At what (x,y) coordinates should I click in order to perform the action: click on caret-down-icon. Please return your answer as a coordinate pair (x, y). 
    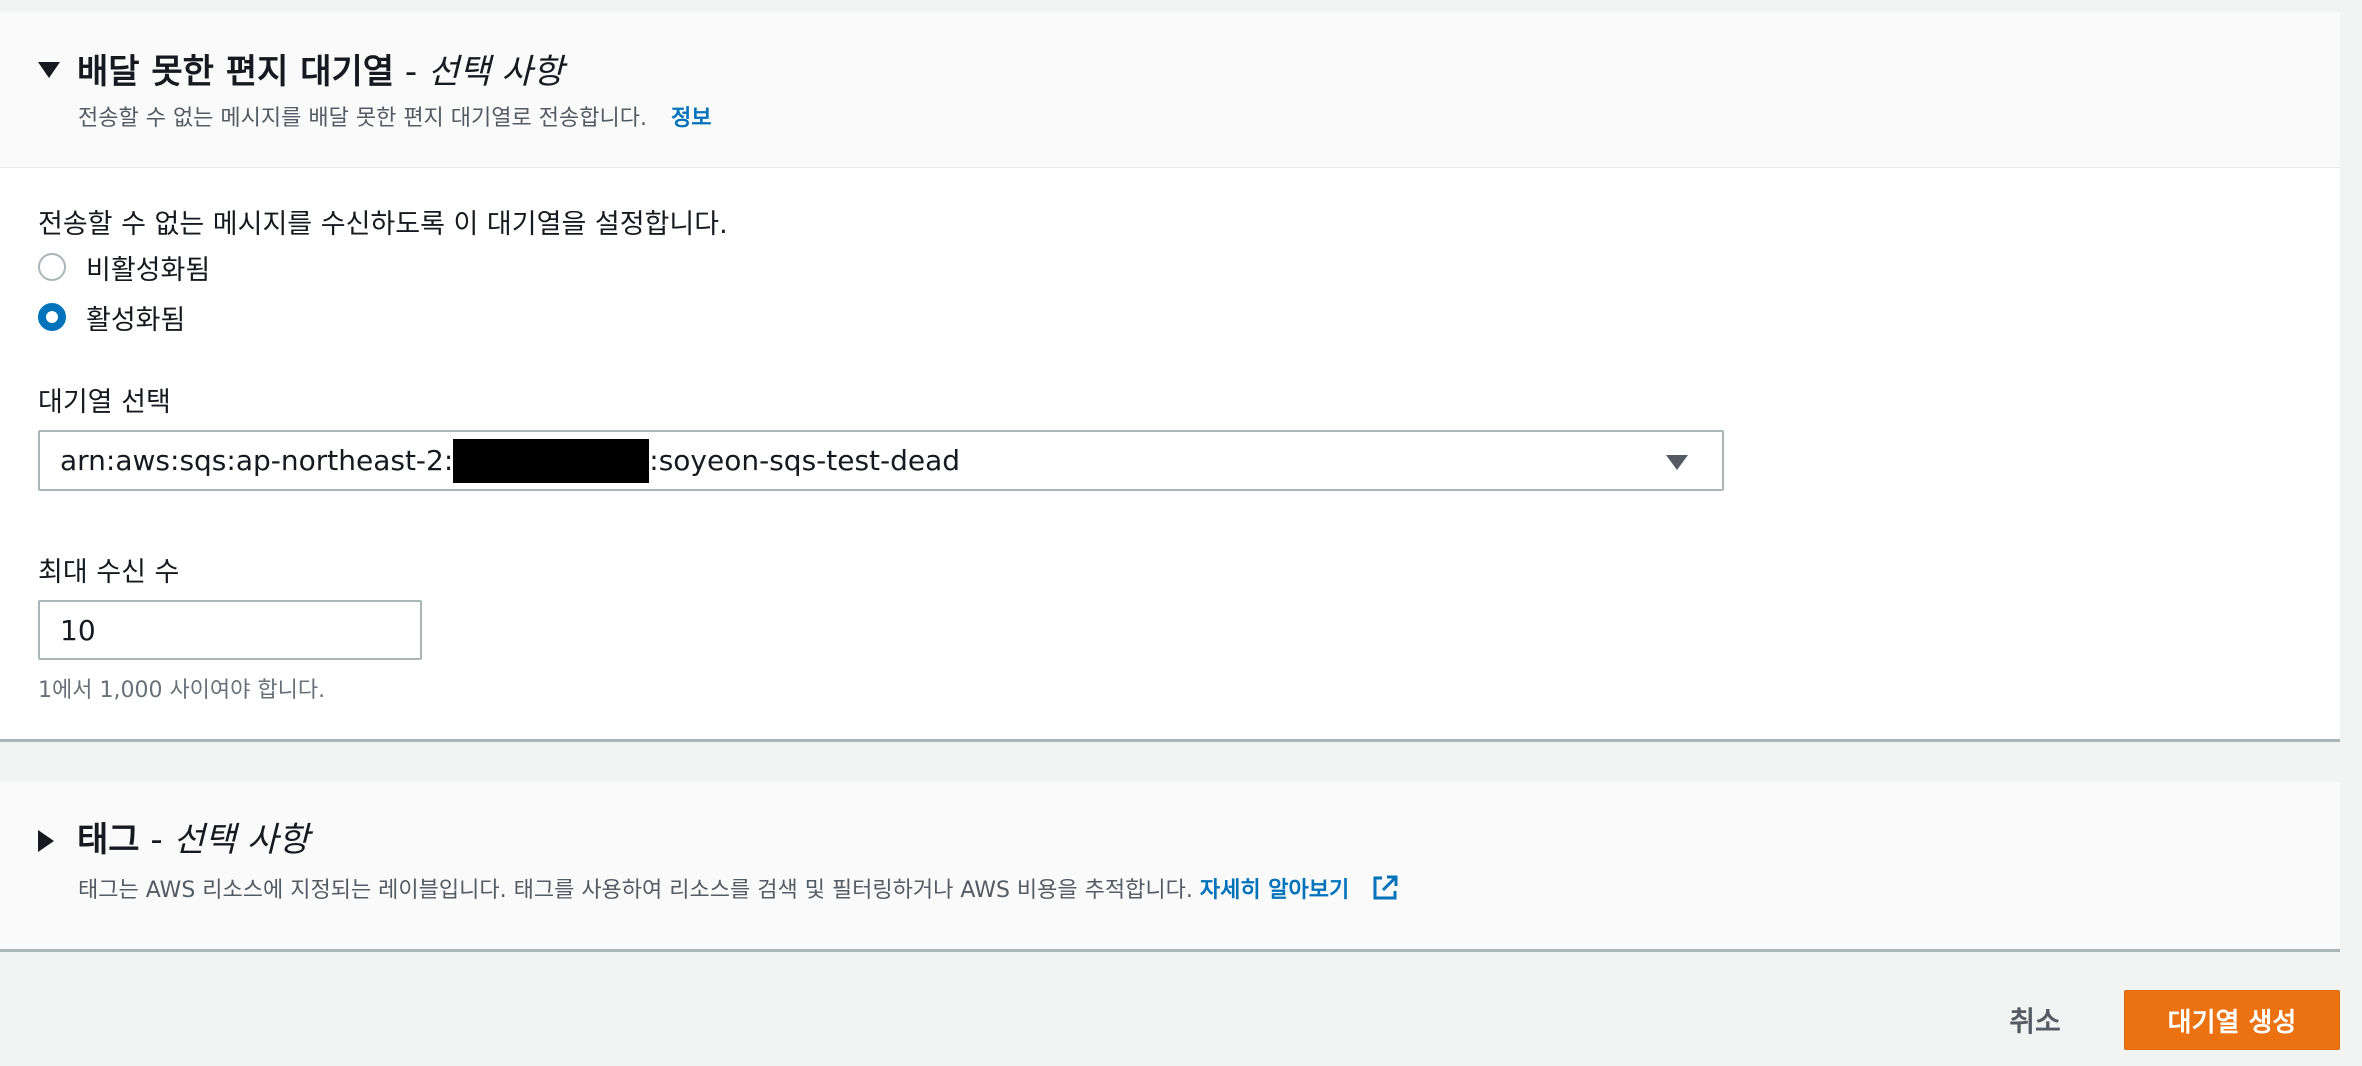
    Looking at the image, I should click on (49, 70).